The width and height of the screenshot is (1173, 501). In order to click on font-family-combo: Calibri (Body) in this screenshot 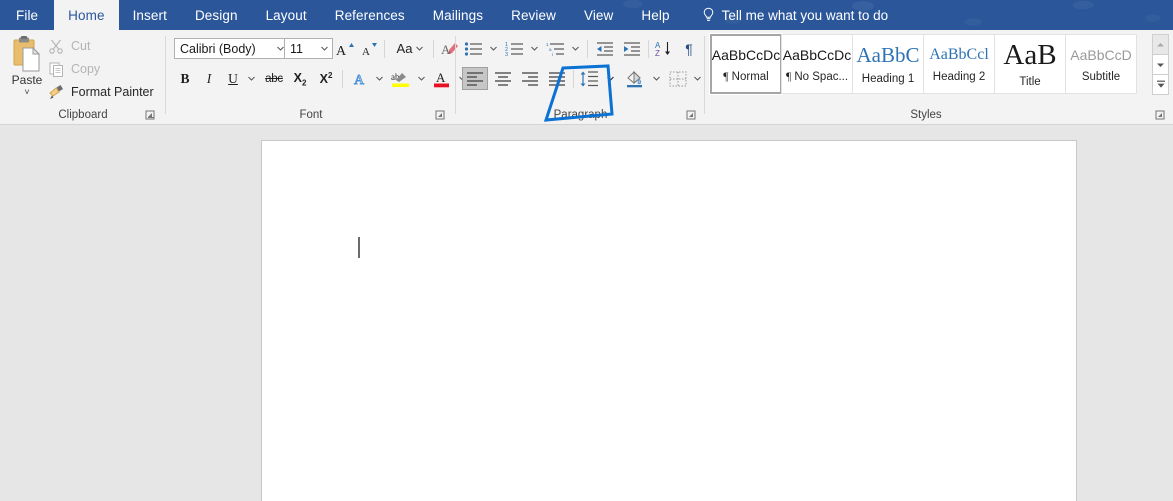, I will do `click(231, 48)`.